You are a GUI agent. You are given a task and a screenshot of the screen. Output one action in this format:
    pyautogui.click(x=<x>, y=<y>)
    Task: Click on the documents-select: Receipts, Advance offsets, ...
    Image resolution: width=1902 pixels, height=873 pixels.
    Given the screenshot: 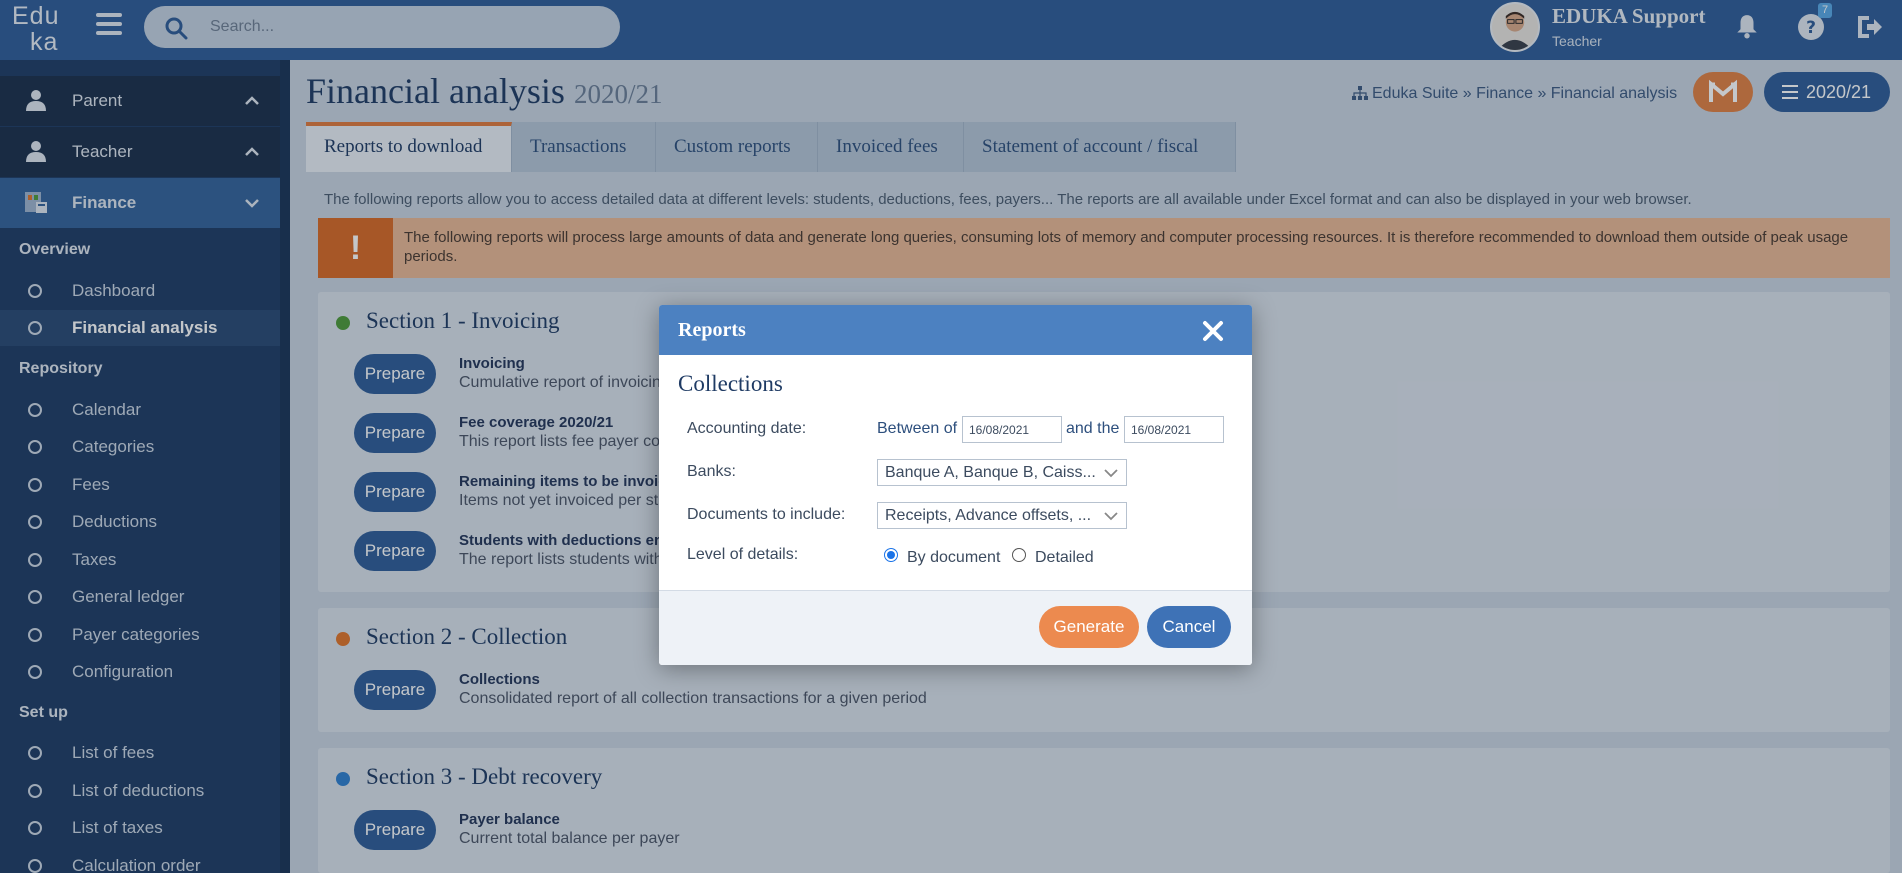 What is the action you would take?
    pyautogui.click(x=1002, y=515)
    